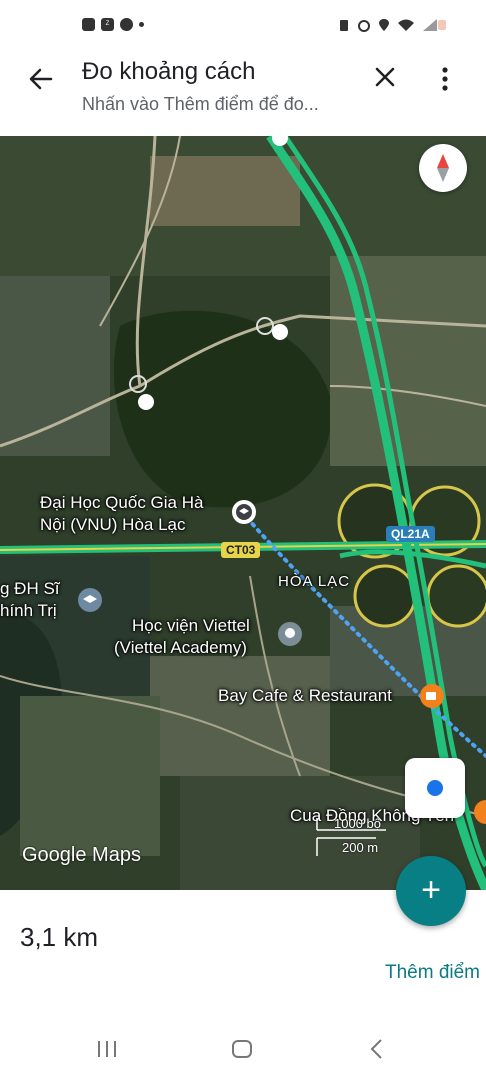 Image resolution: width=486 pixels, height=1080 pixels. I want to click on nav-back-icon, so click(377, 1049).